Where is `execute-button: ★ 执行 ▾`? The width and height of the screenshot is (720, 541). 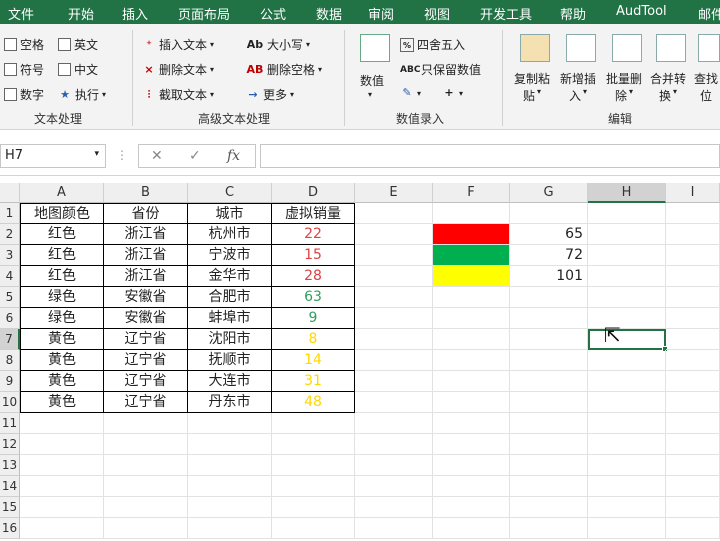 execute-button: ★ 执行 ▾ is located at coordinates (82, 94).